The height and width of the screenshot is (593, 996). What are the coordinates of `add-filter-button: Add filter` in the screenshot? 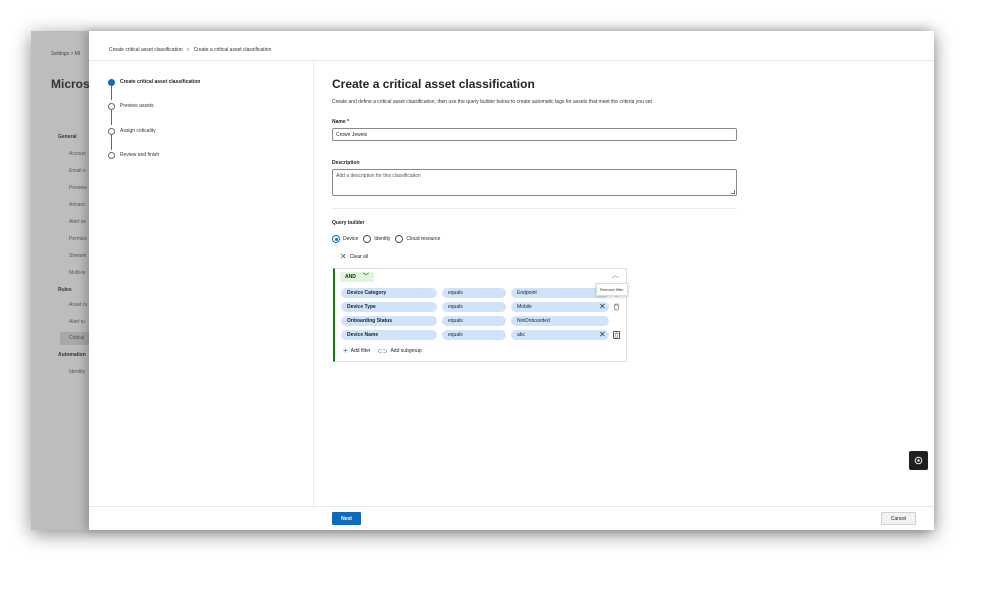 It's located at (361, 351).